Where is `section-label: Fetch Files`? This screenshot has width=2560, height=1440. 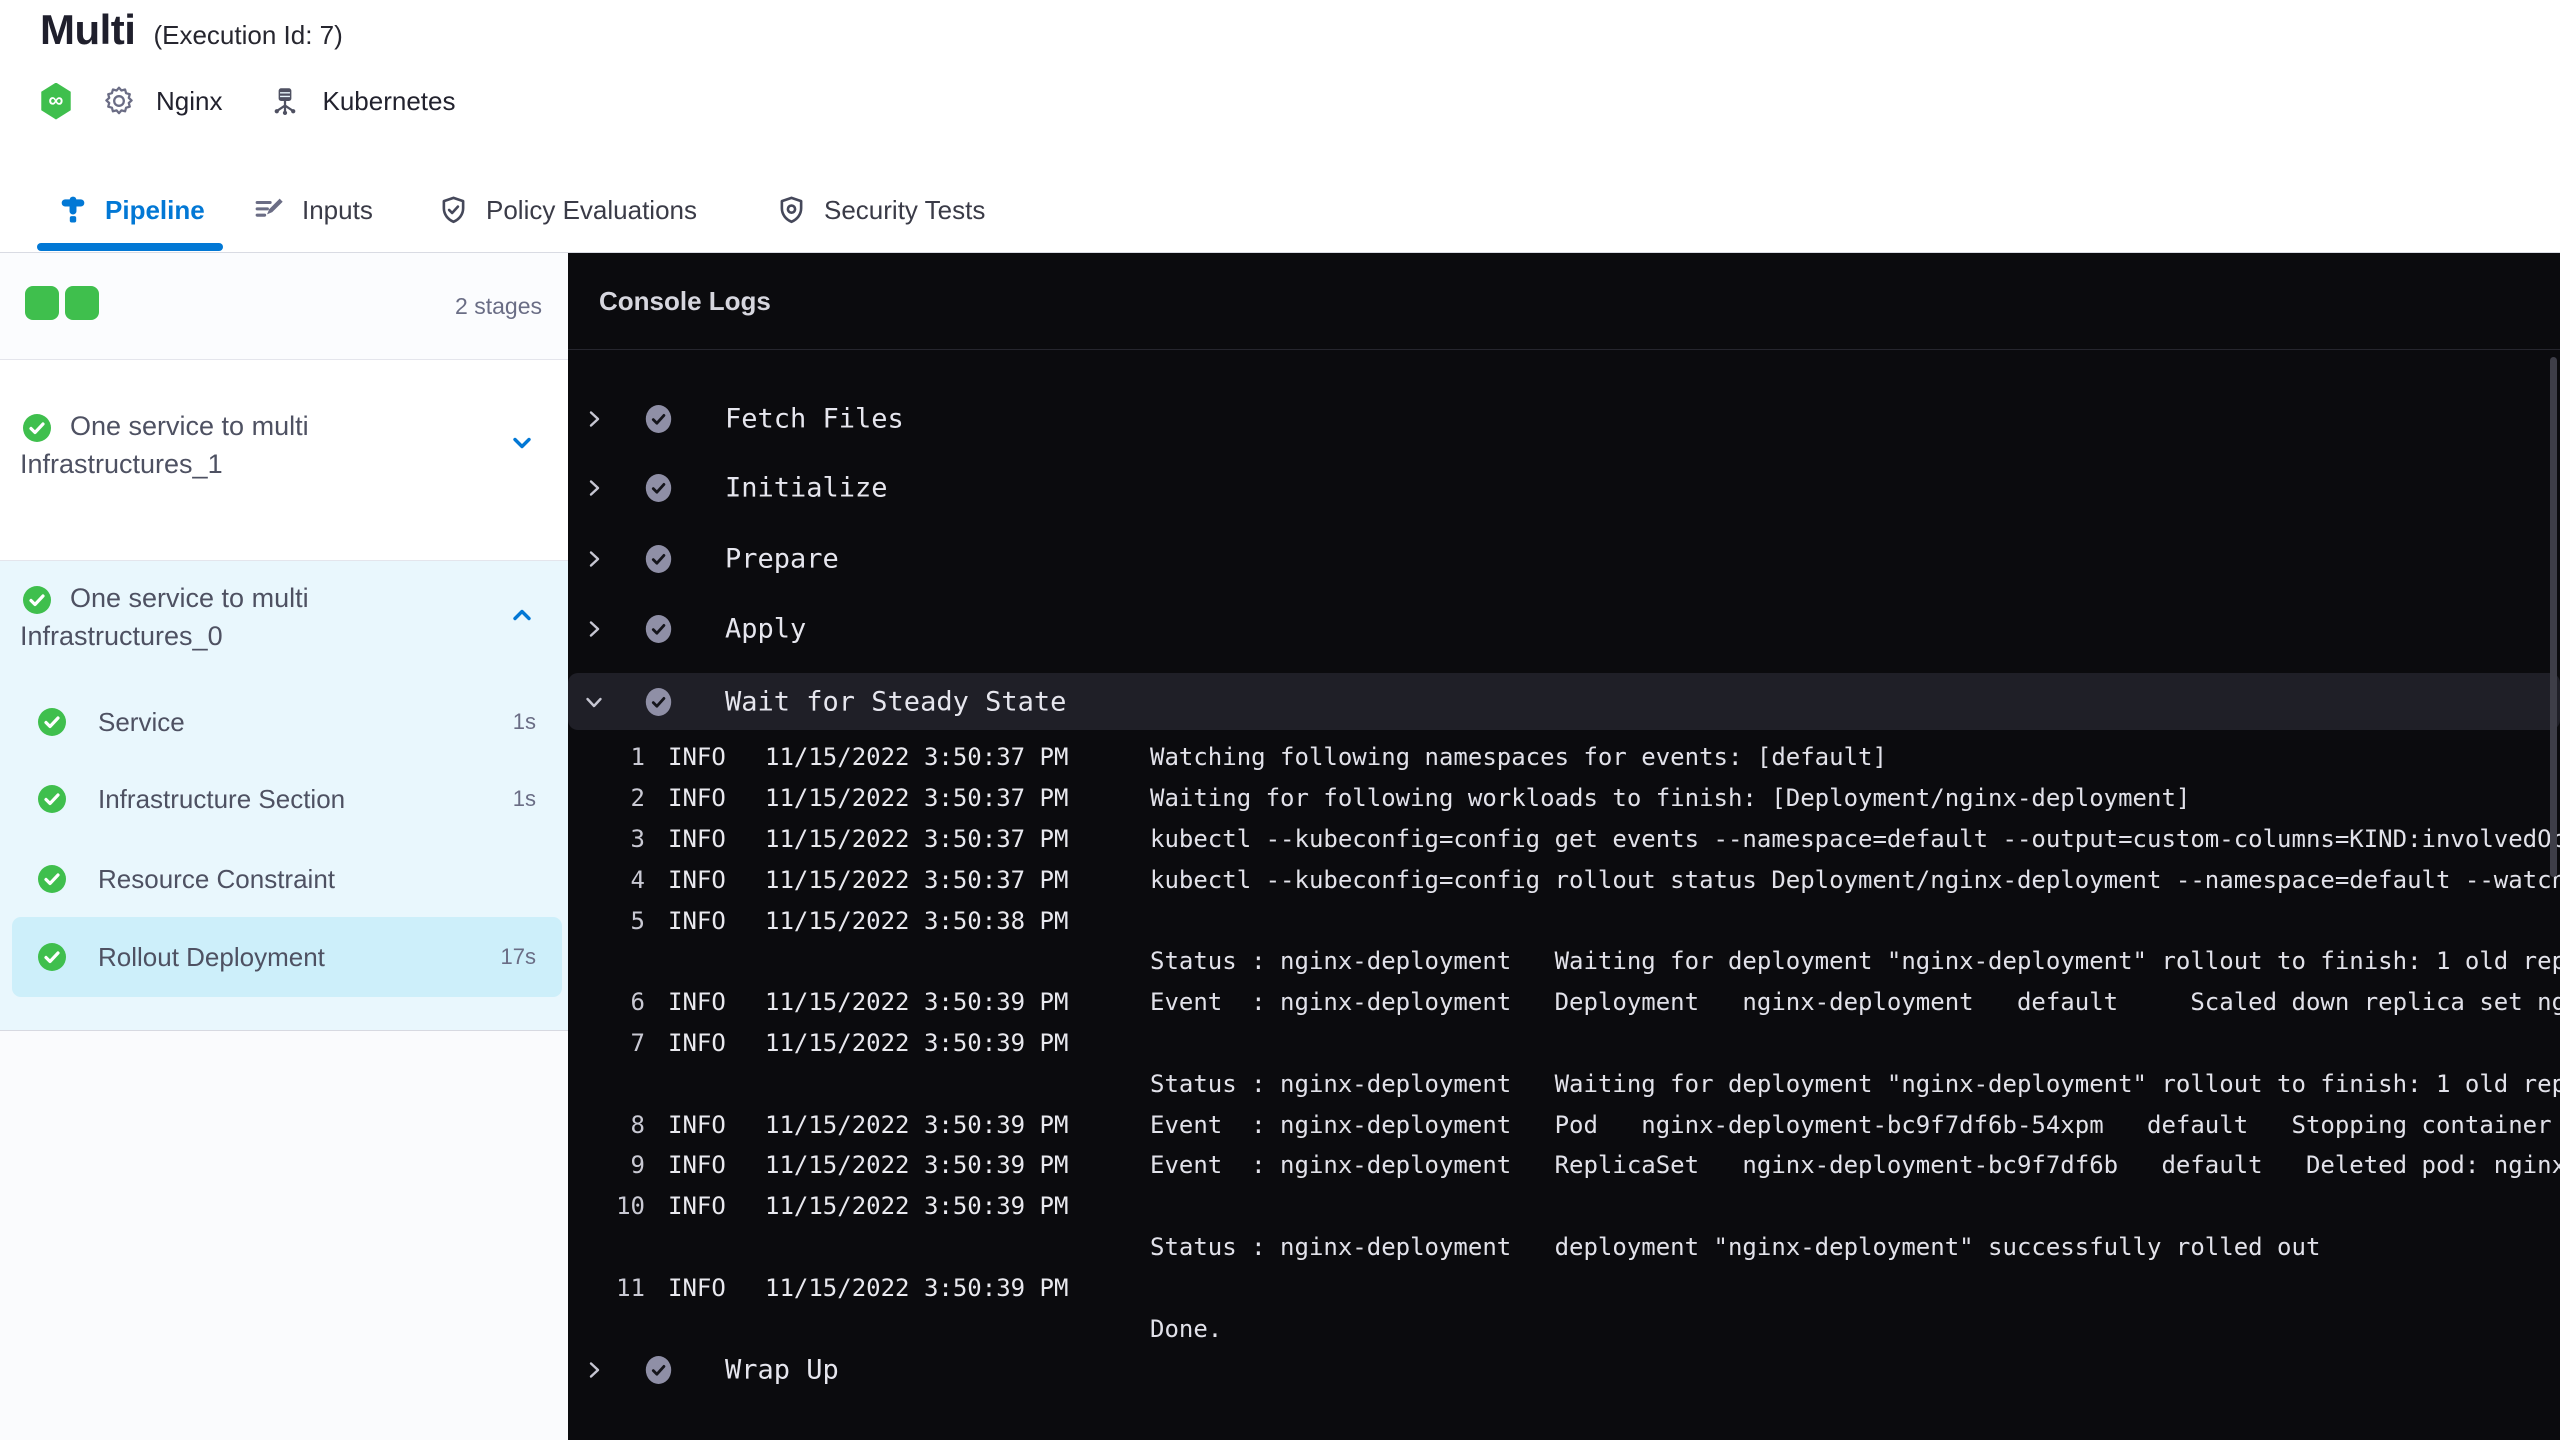
section-label: Fetch Files is located at coordinates (814, 419).